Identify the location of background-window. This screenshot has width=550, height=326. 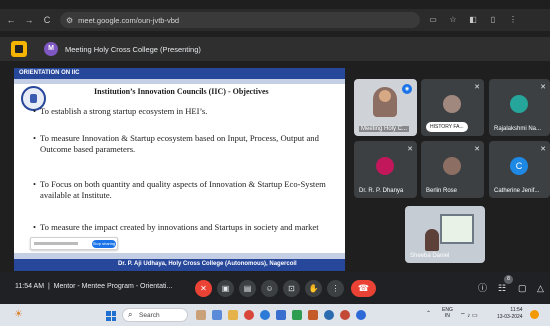
(457, 229).